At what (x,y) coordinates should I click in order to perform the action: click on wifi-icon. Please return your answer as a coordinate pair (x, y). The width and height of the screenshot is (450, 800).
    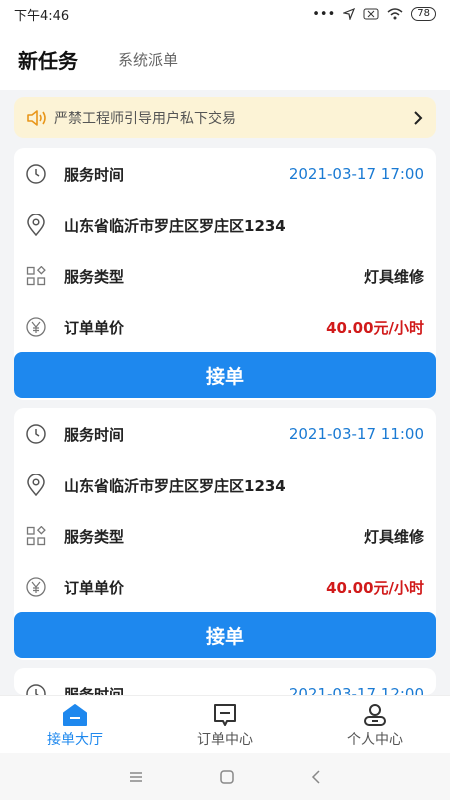
    Looking at the image, I should click on (395, 14).